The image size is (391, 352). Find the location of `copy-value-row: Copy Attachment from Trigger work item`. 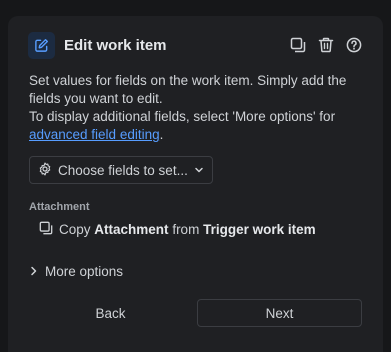

copy-value-row: Copy Attachment from Trigger work item is located at coordinates (177, 229).